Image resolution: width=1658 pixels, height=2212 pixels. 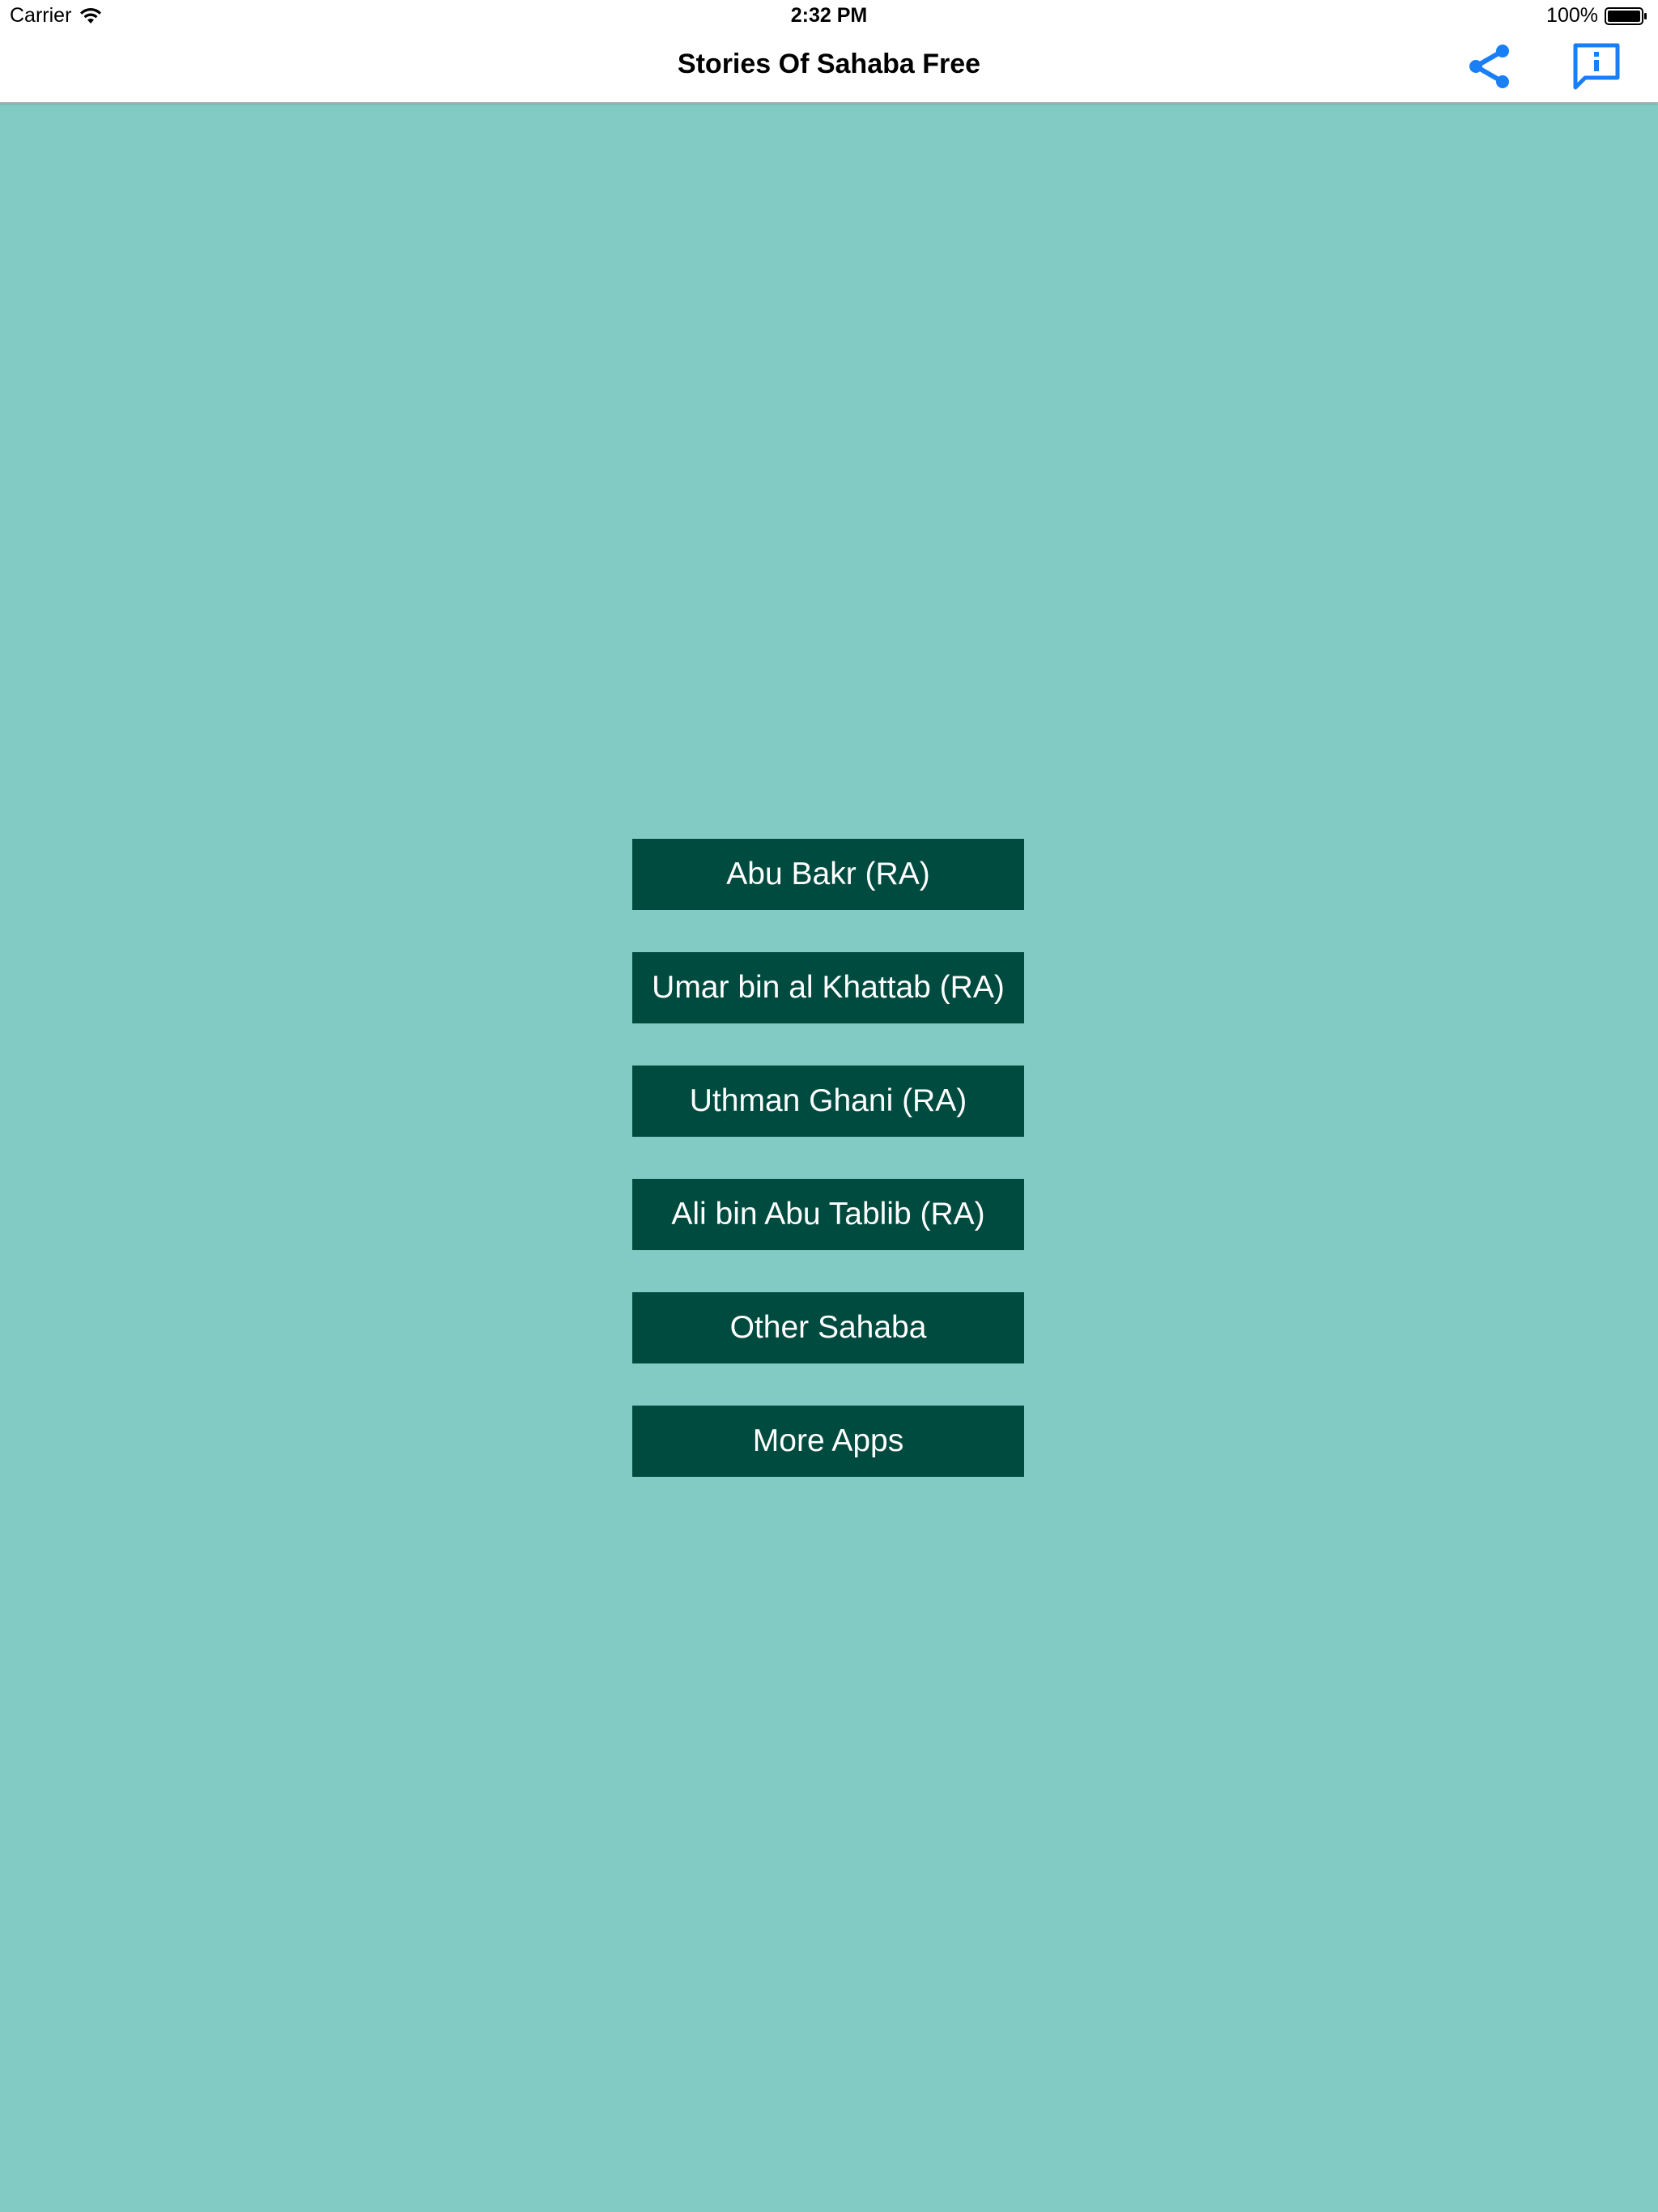 I want to click on other-sahaba-button: Other Sahaba, so click(x=828, y=1328).